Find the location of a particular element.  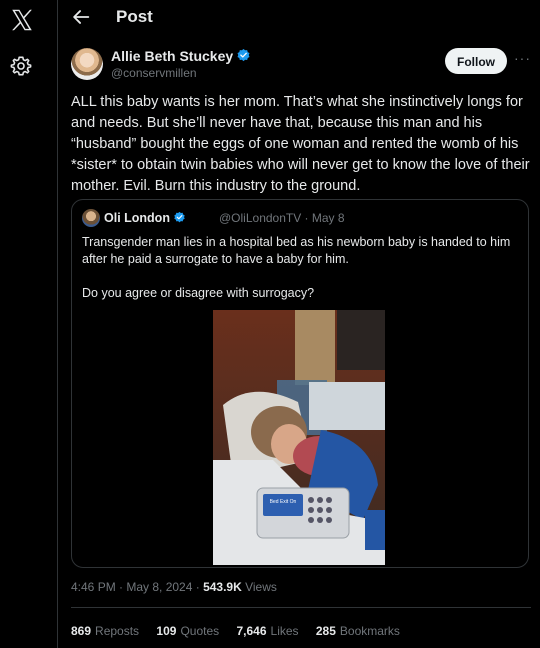

bookmarks-label: Bookmarks is located at coordinates (369, 631).